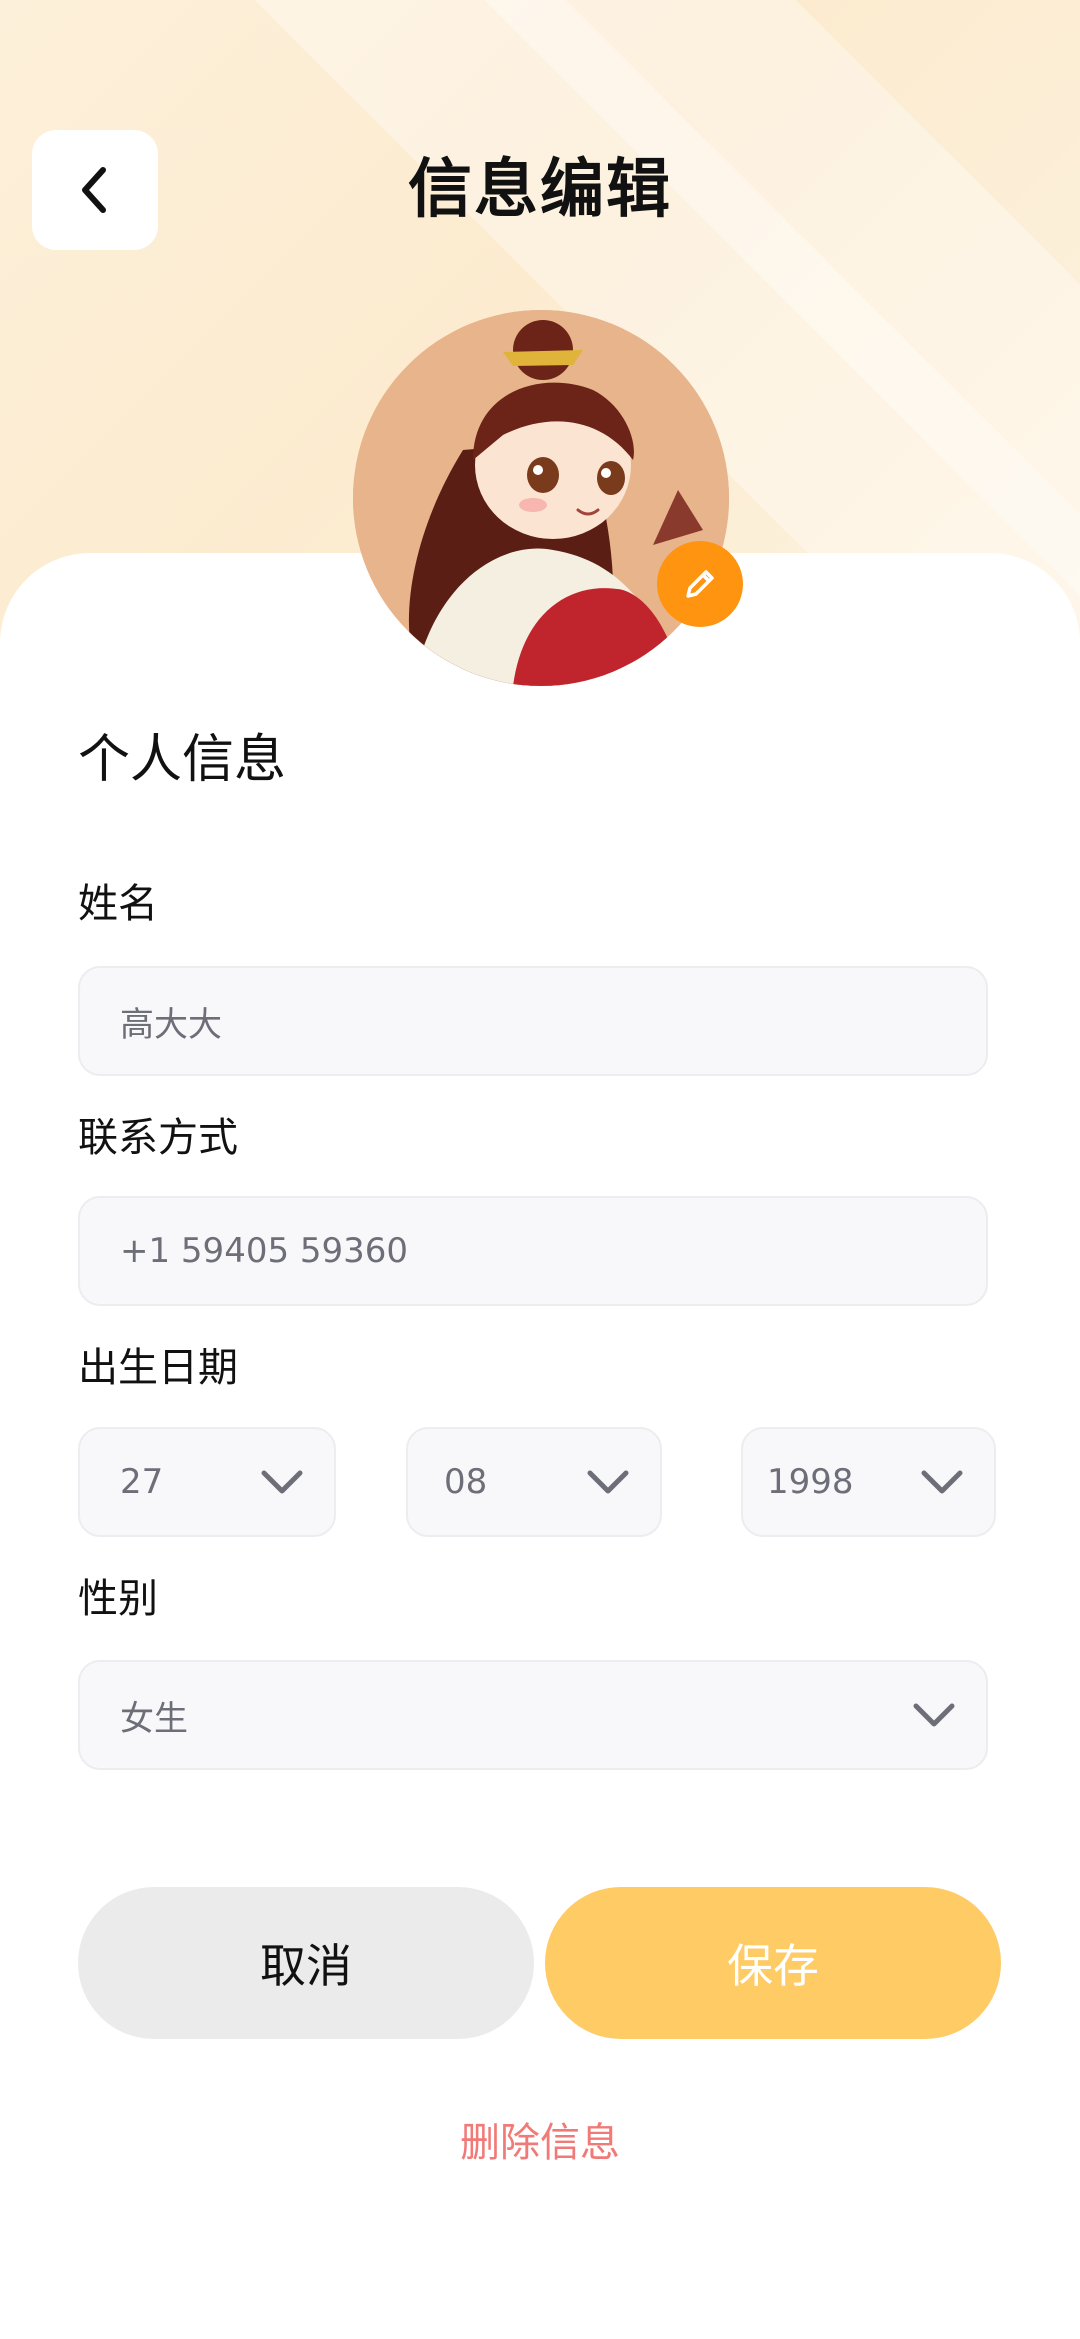  I want to click on birthday-label: 出生日期, so click(158, 1368).